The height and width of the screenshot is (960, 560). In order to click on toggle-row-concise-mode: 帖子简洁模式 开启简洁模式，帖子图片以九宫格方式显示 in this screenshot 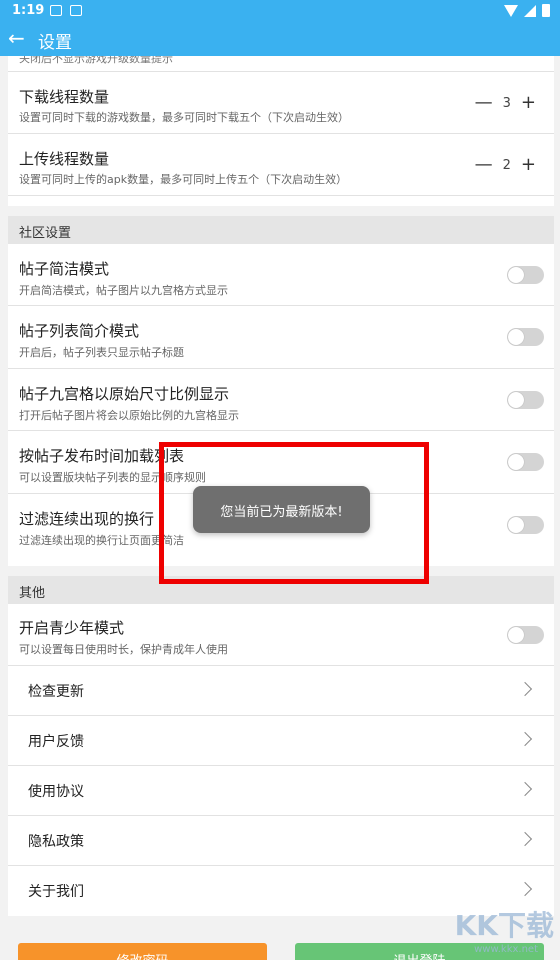, I will do `click(281, 275)`.